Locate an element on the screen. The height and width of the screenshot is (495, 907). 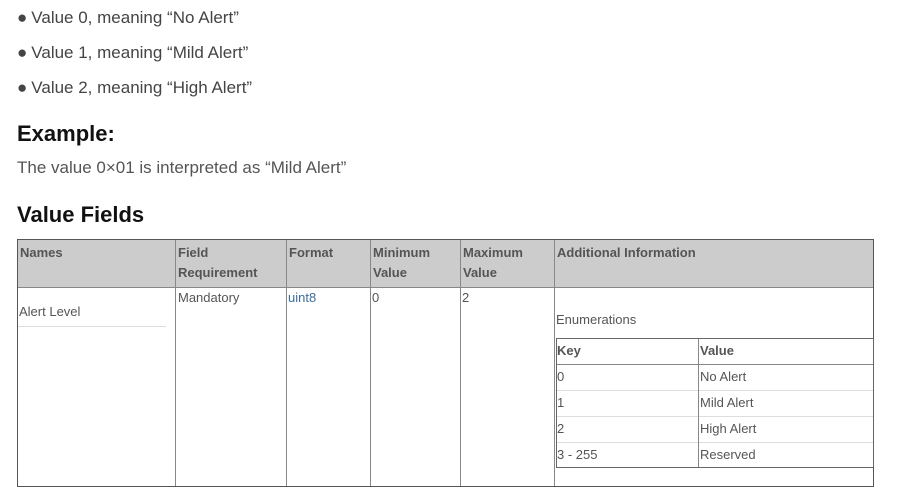
cell-maximum: 2 is located at coordinates (466, 297).